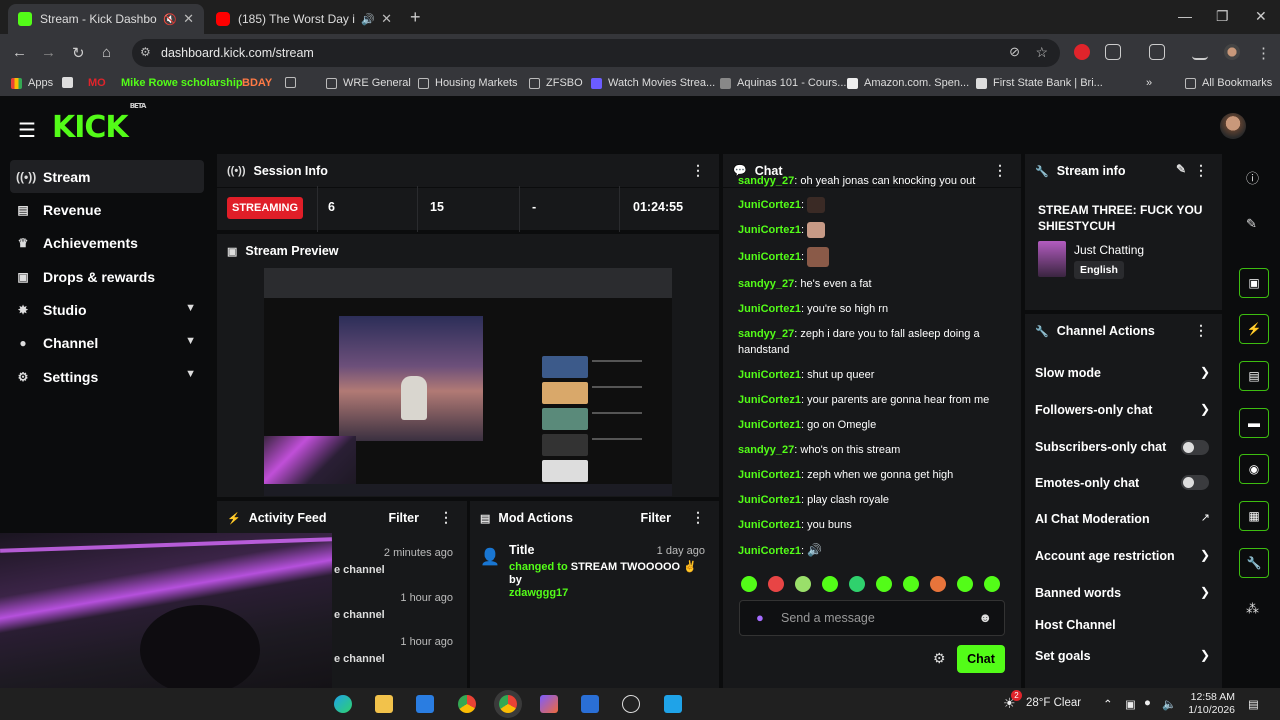 This screenshot has height=720, width=1280. I want to click on extension-record-icon, so click(1082, 52).